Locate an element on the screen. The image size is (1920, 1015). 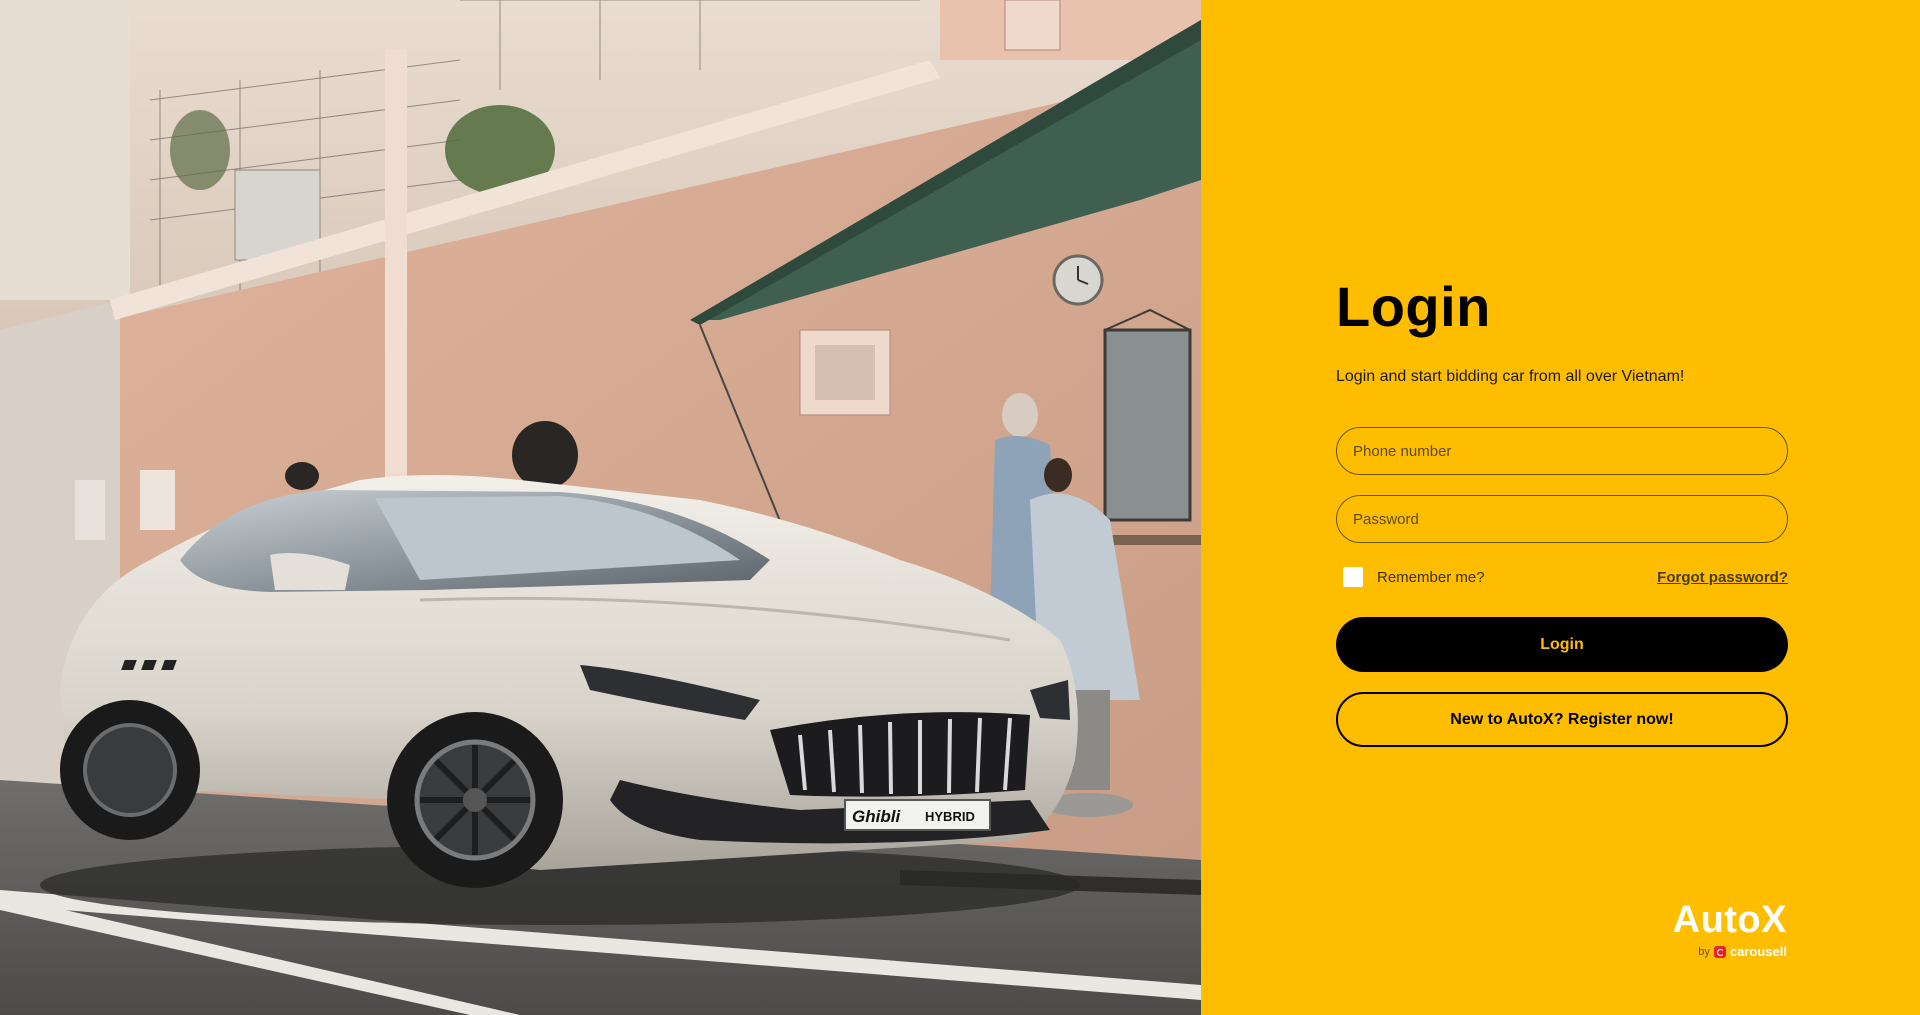
autox-logo: AutoX by carousell is located at coordinates (1730, 929).